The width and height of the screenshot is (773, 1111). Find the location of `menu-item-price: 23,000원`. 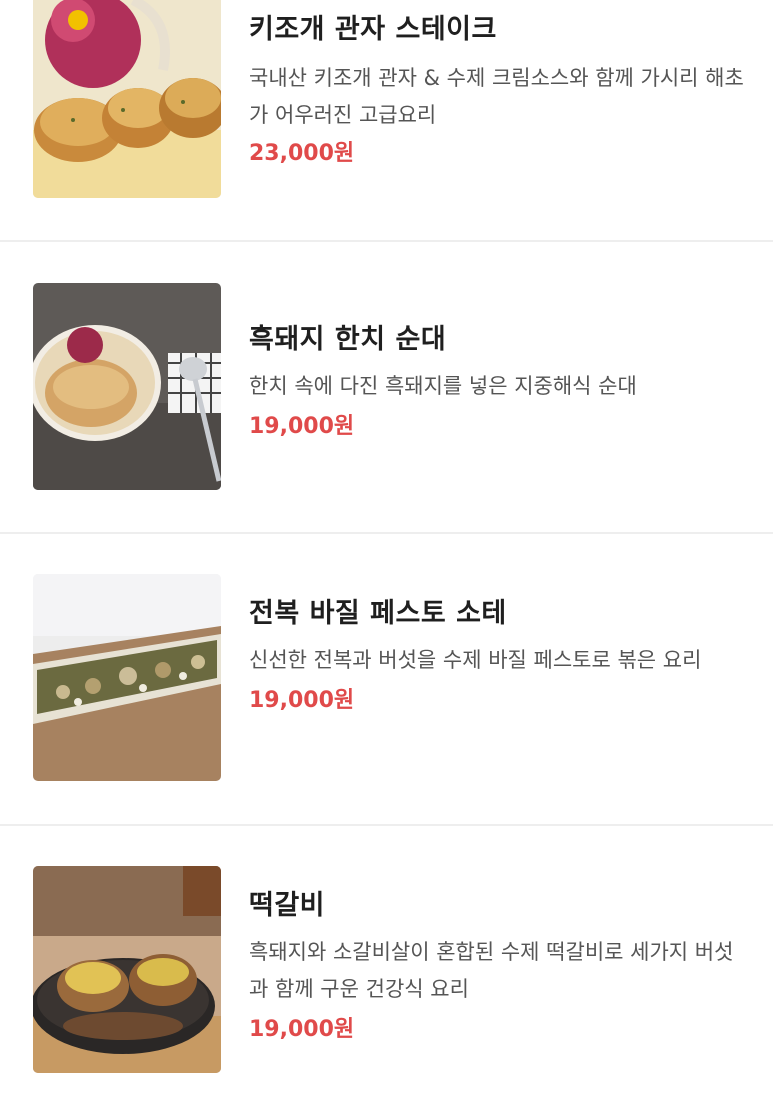

menu-item-price: 23,000원 is located at coordinates (302, 153).